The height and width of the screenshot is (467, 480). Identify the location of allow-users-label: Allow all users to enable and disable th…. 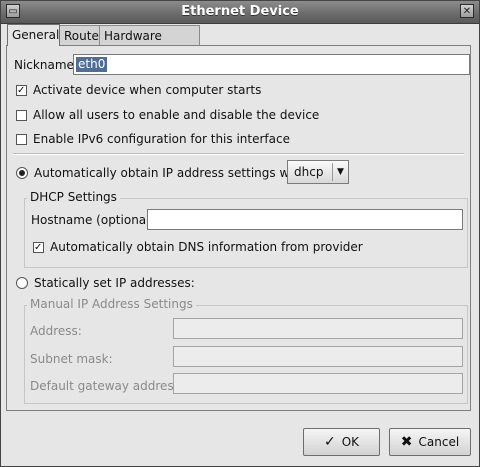
(176, 115).